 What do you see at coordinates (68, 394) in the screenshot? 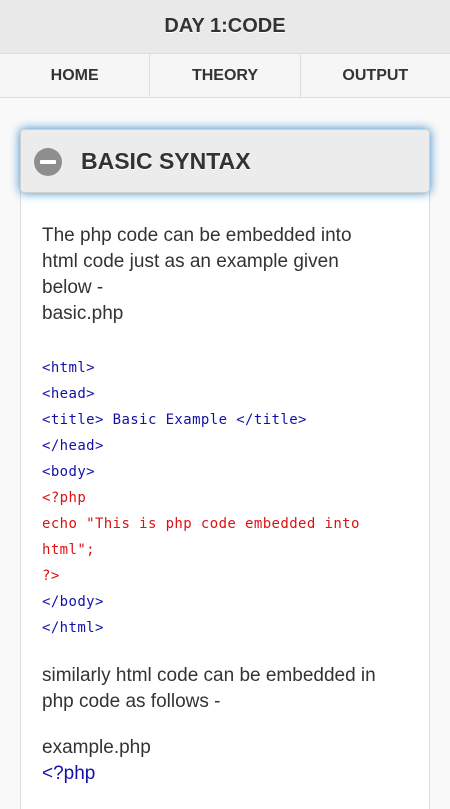
I see `code-line: <head>` at bounding box center [68, 394].